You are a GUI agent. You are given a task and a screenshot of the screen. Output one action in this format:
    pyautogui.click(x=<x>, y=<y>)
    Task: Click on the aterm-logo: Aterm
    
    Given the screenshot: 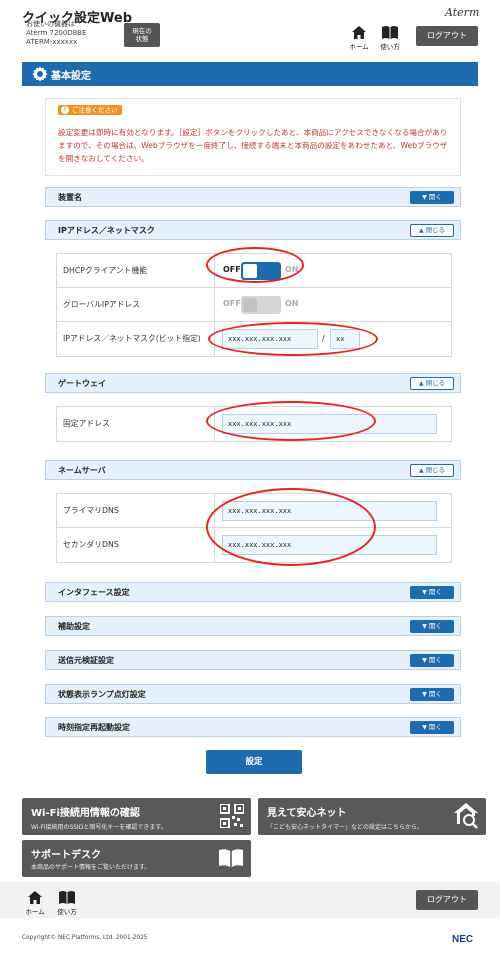 What is the action you would take?
    pyautogui.click(x=462, y=12)
    